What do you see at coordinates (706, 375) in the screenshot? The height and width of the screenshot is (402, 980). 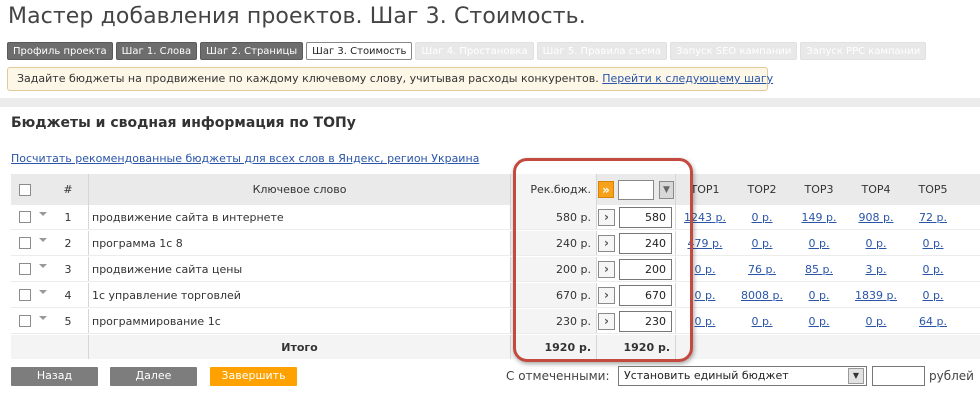 I see `bulk-action-value: Установить единый бюджет` at bounding box center [706, 375].